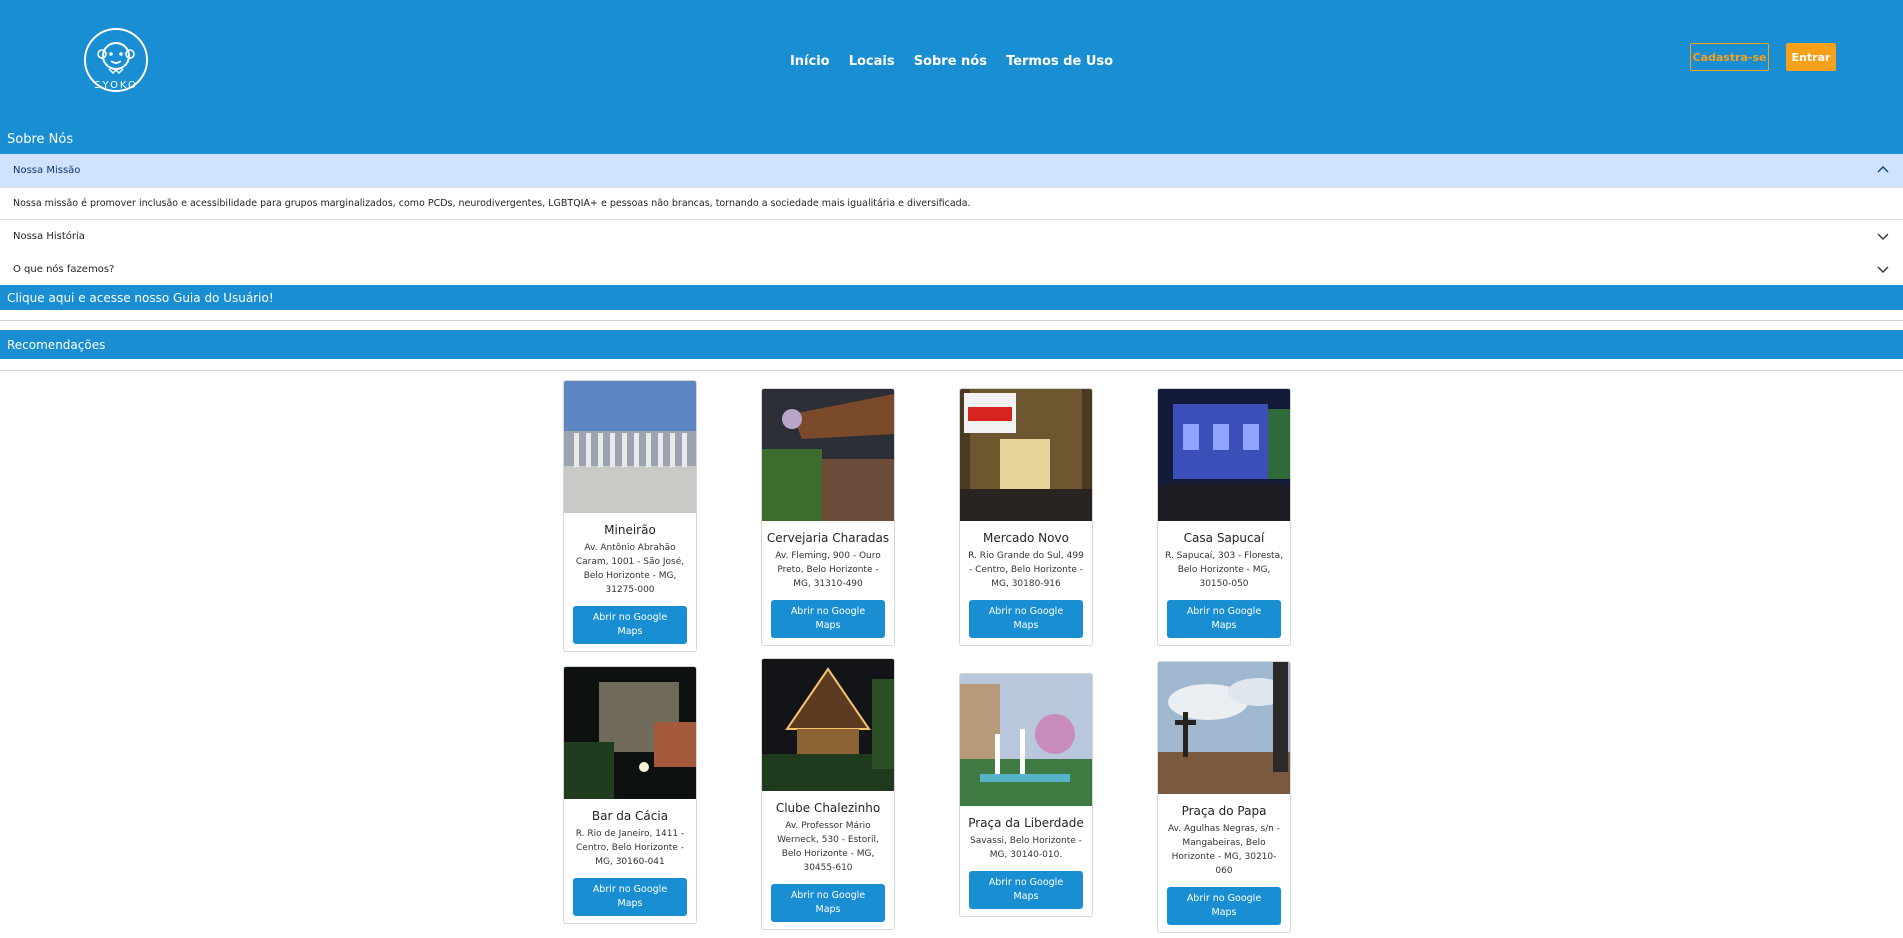 The height and width of the screenshot is (938, 1903). Describe the element at coordinates (47, 170) in the screenshot. I see `accordion-title: Nossa Missão` at that location.